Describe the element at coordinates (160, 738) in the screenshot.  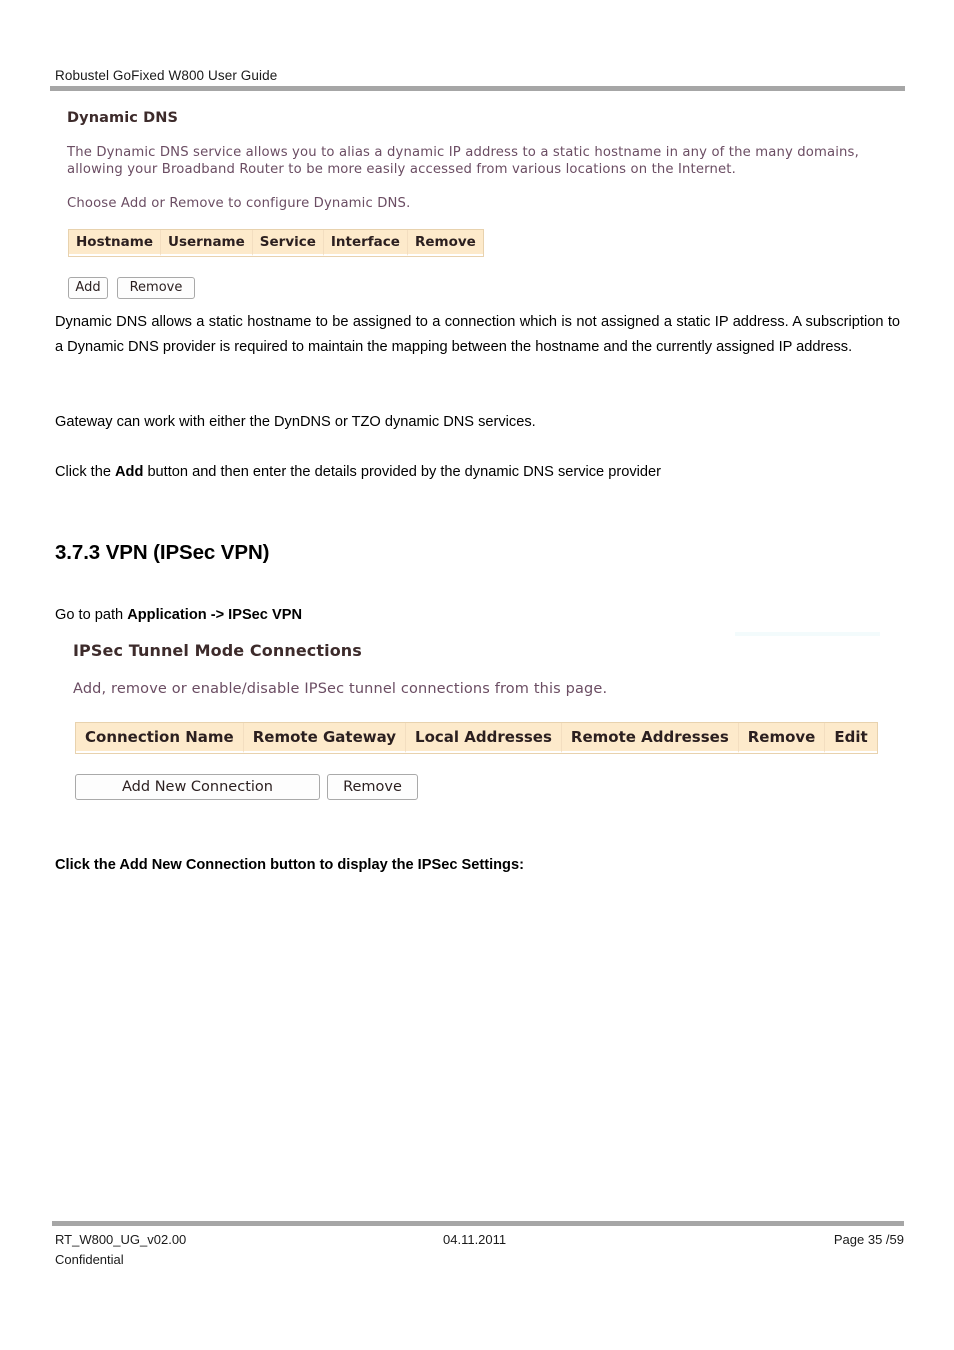
I see `ipsec-col-connection-name: Connection Name` at that location.